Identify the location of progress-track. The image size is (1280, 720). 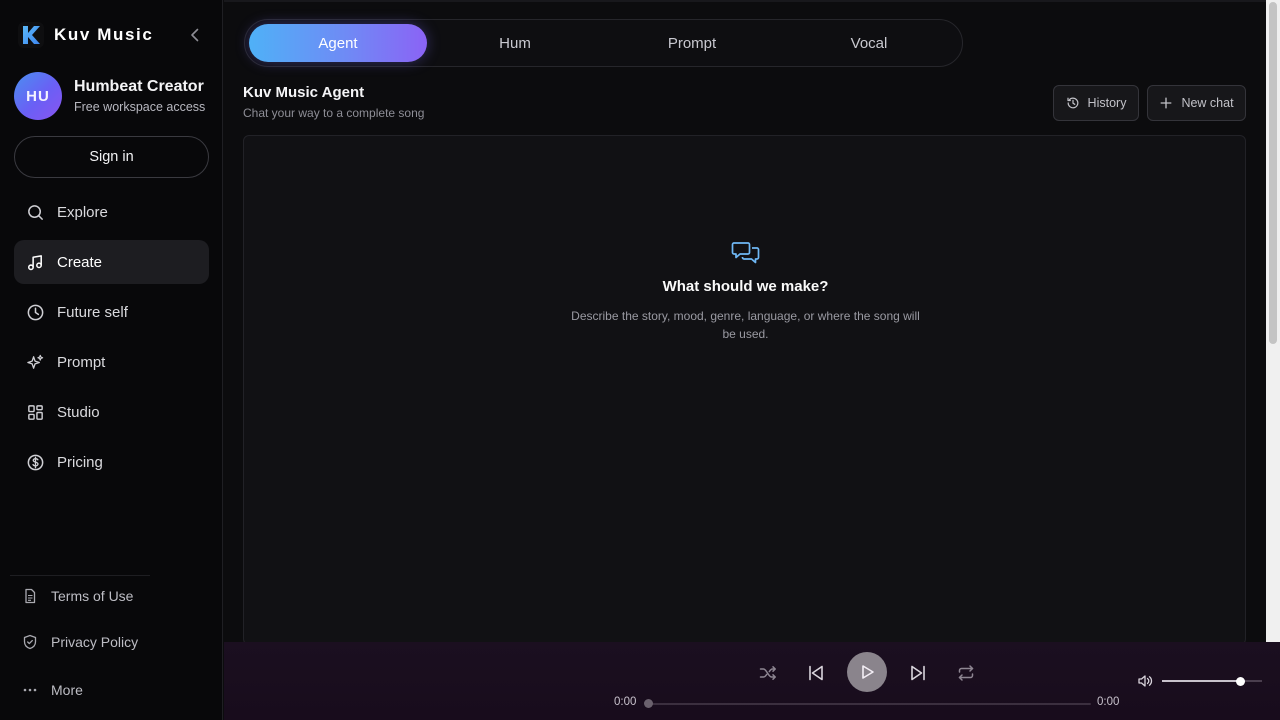
(869, 704).